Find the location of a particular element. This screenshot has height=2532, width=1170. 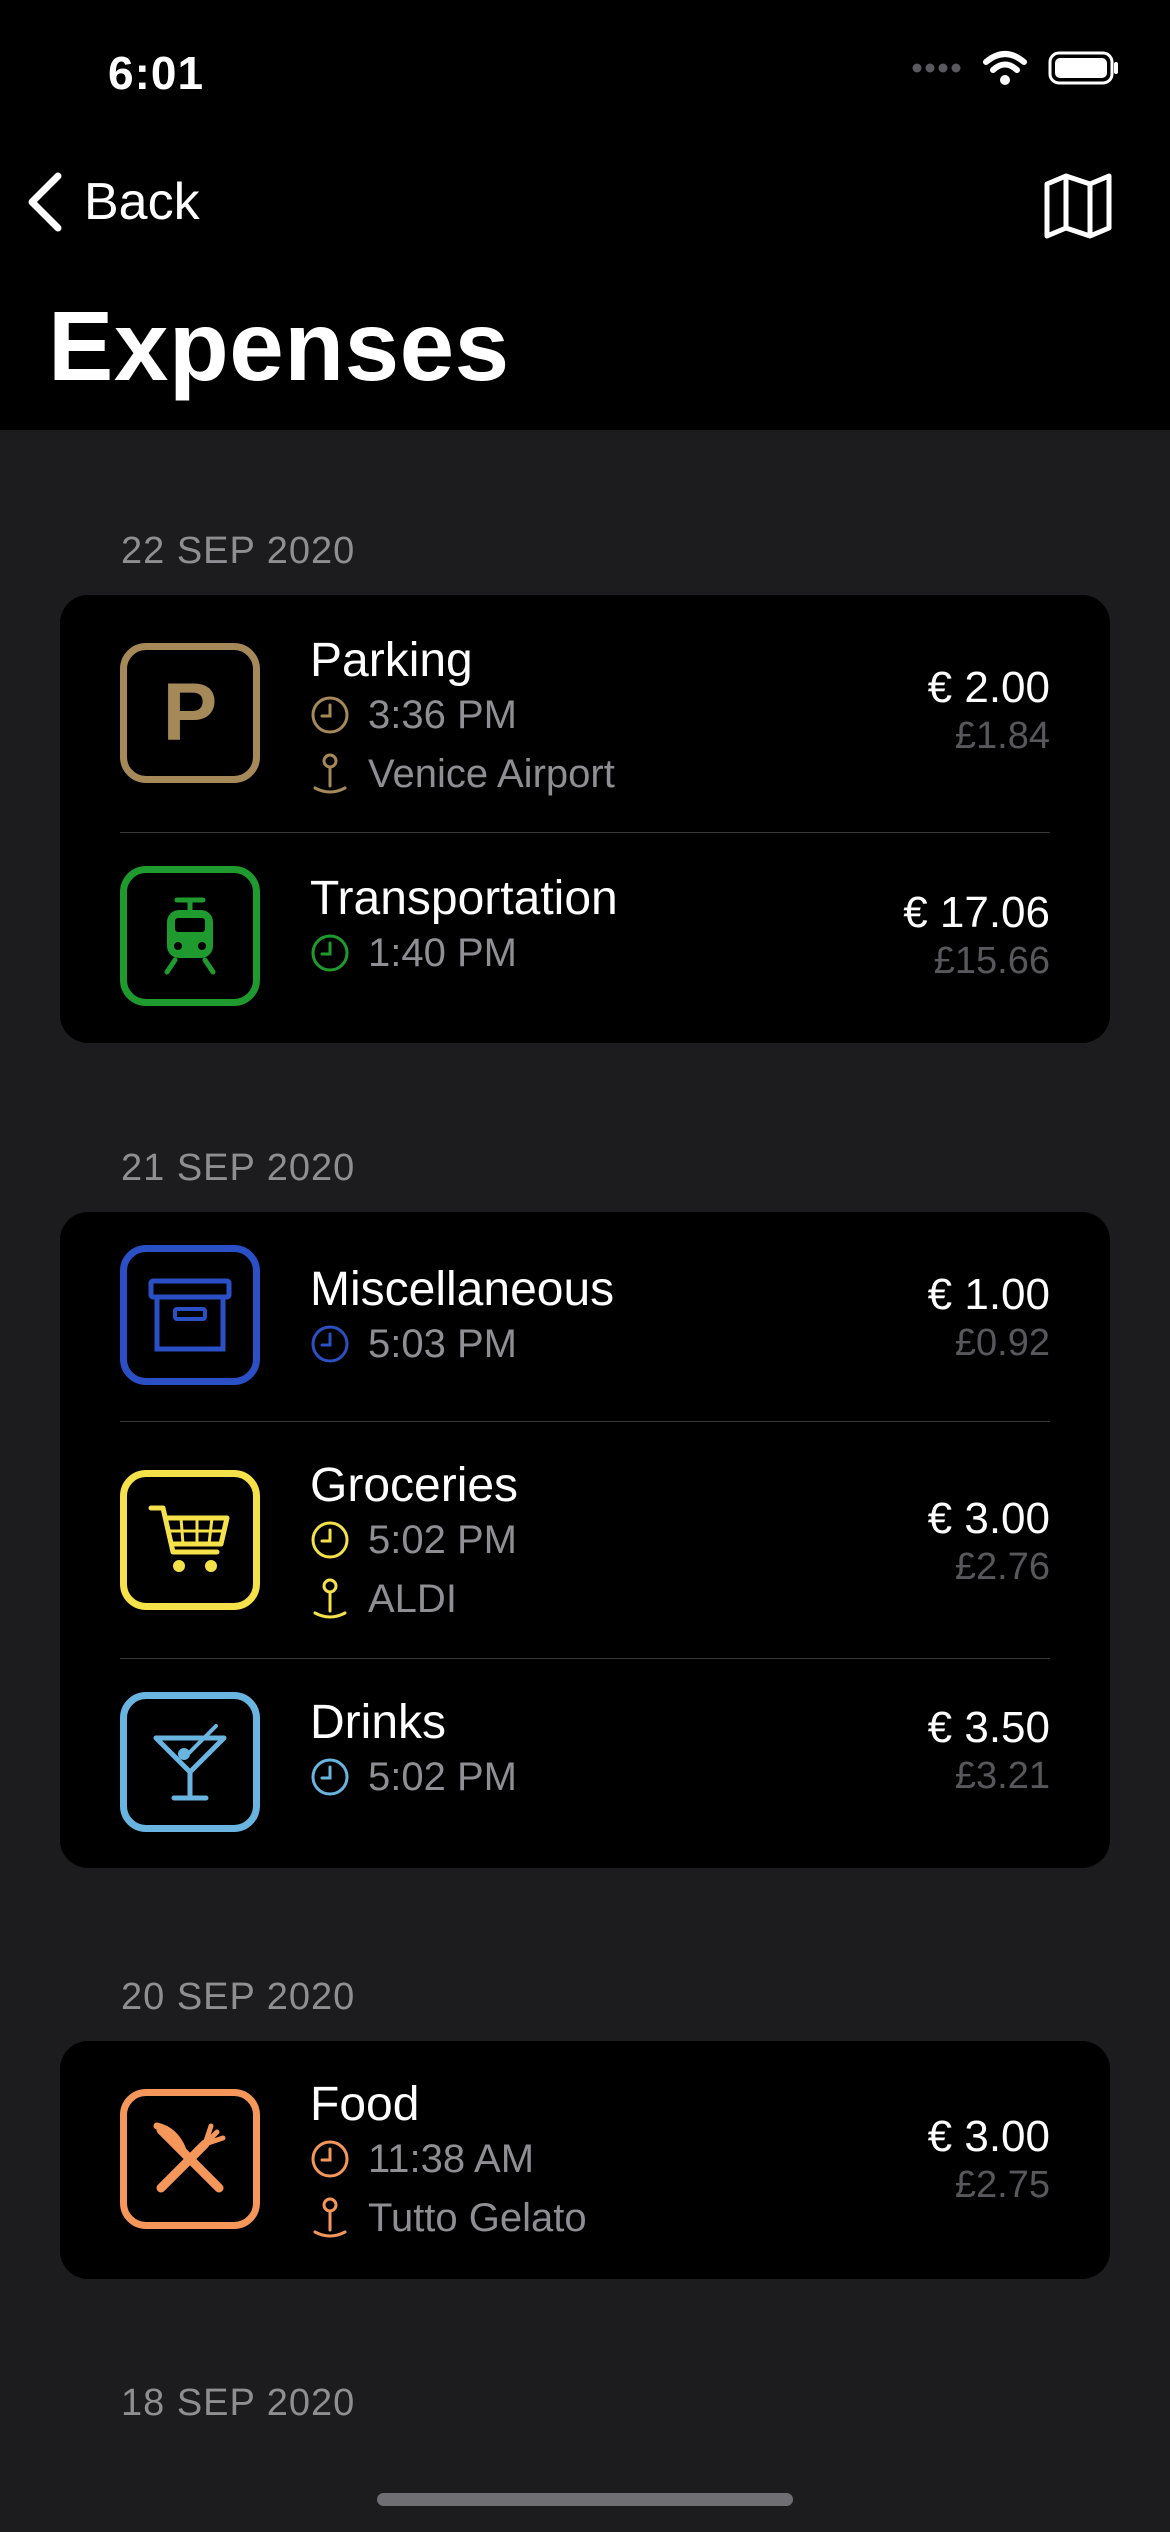

archive-box-icon is located at coordinates (190, 1315).